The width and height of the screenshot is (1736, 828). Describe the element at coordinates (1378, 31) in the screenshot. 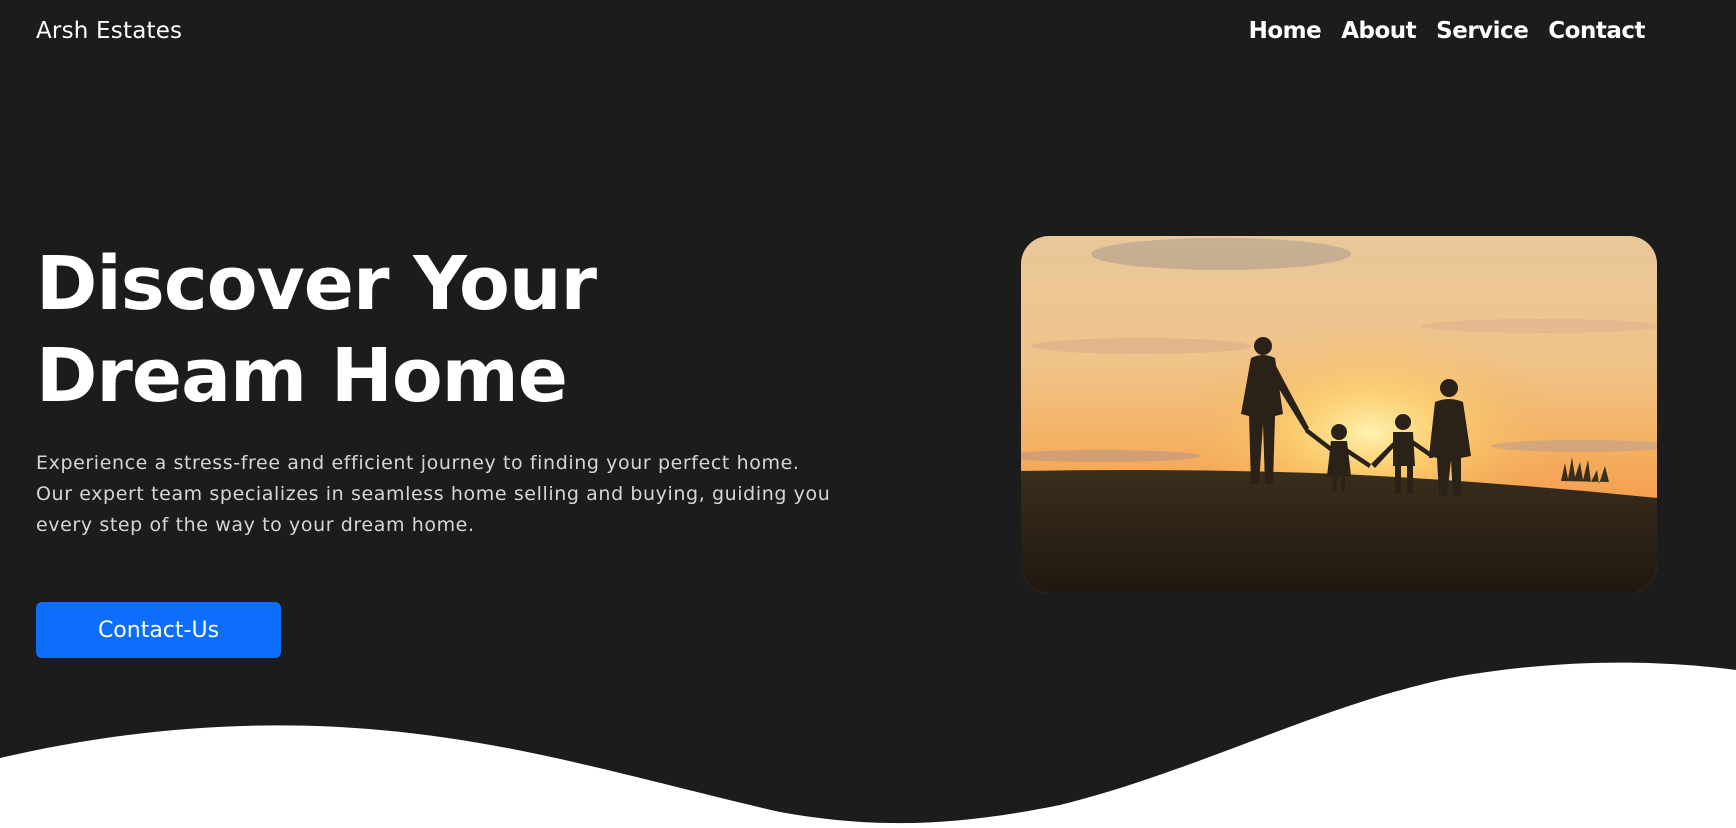

I see `nav-about-link: About` at that location.